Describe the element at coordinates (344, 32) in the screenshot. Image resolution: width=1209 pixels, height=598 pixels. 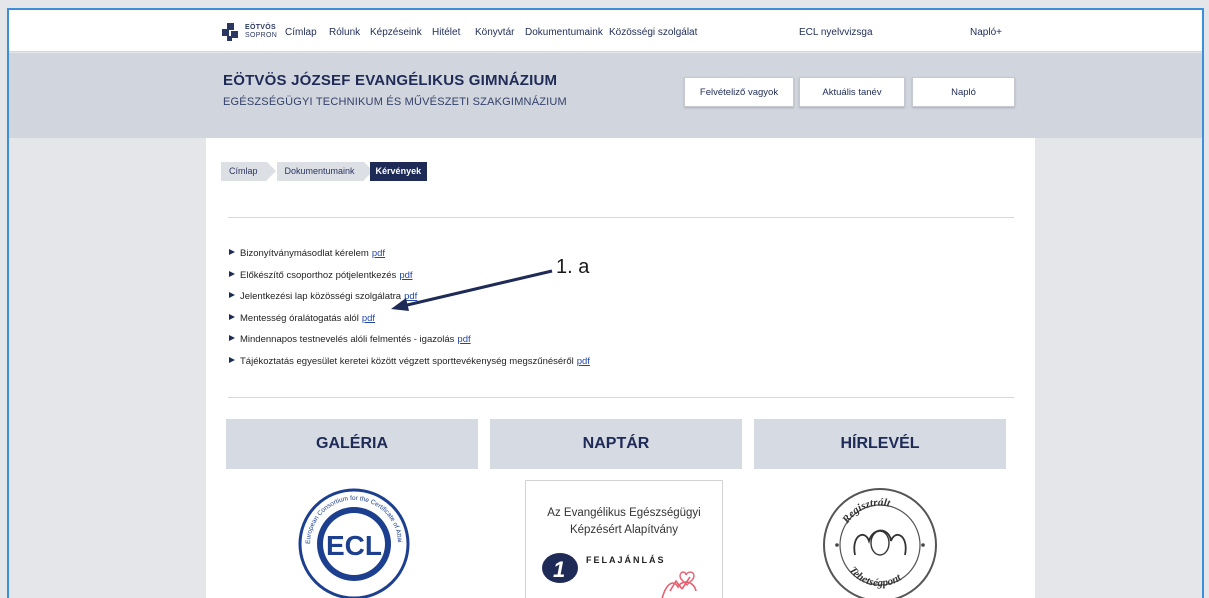
I see `nav-link-rolunk: Rólunk` at that location.